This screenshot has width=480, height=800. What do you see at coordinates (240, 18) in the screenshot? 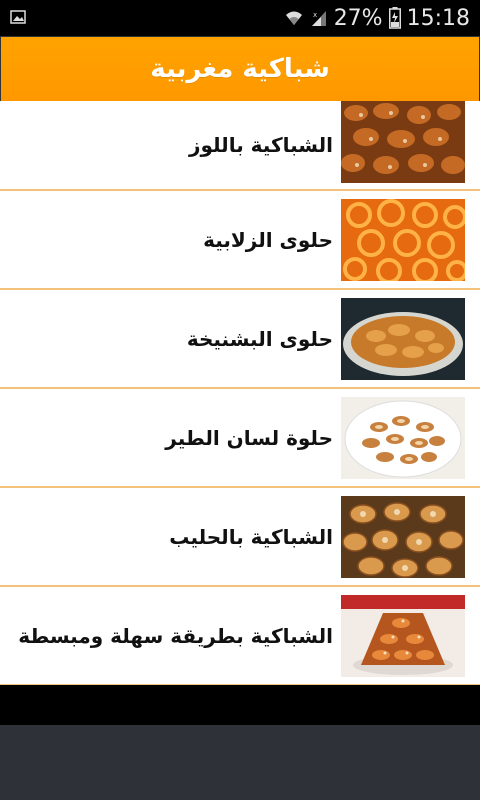
I see `status-bar: x 27% 15:18` at bounding box center [240, 18].